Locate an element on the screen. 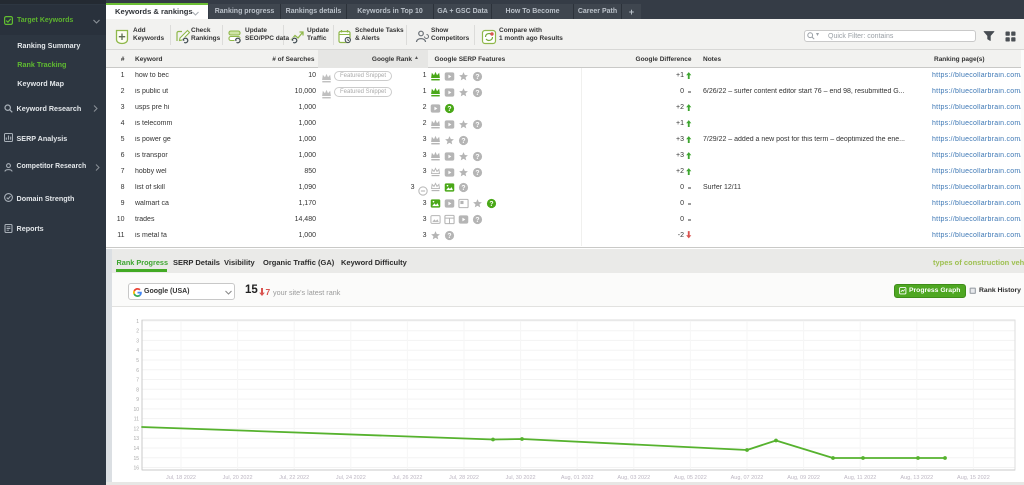  svg-text: Jul, 26 2022 is located at coordinates (407, 478).